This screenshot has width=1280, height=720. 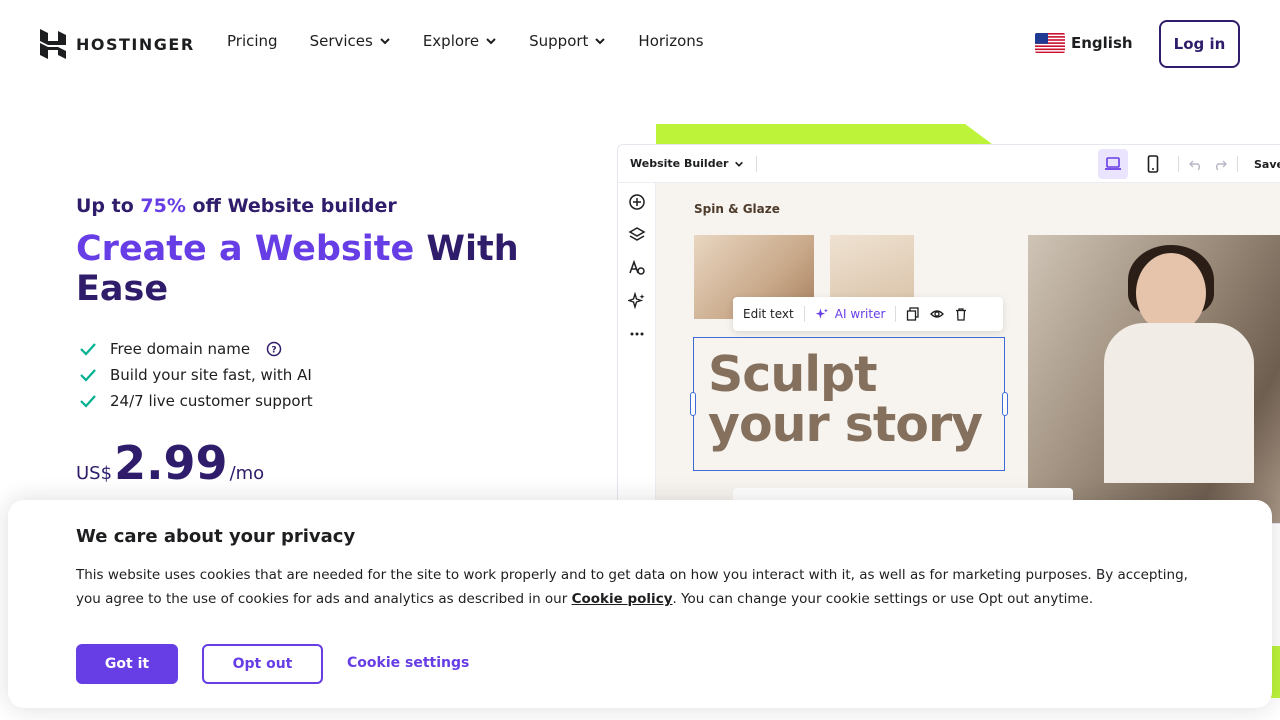 I want to click on promo-text: Up to 75% off Website builder, so click(x=236, y=206).